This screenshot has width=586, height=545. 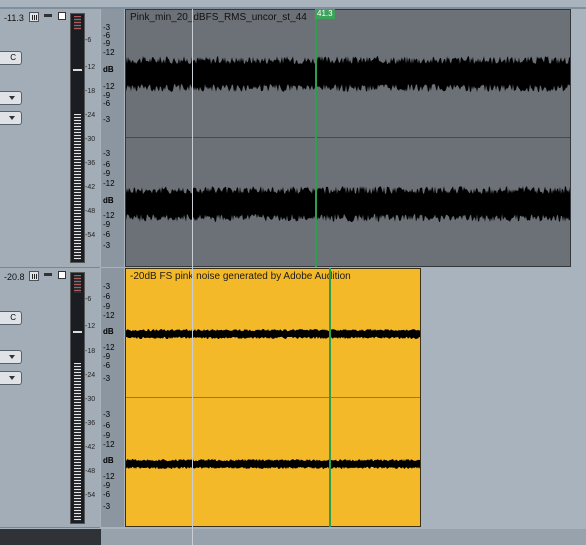 What do you see at coordinates (11, 357) in the screenshot?
I see `track-2-input-dropdown` at bounding box center [11, 357].